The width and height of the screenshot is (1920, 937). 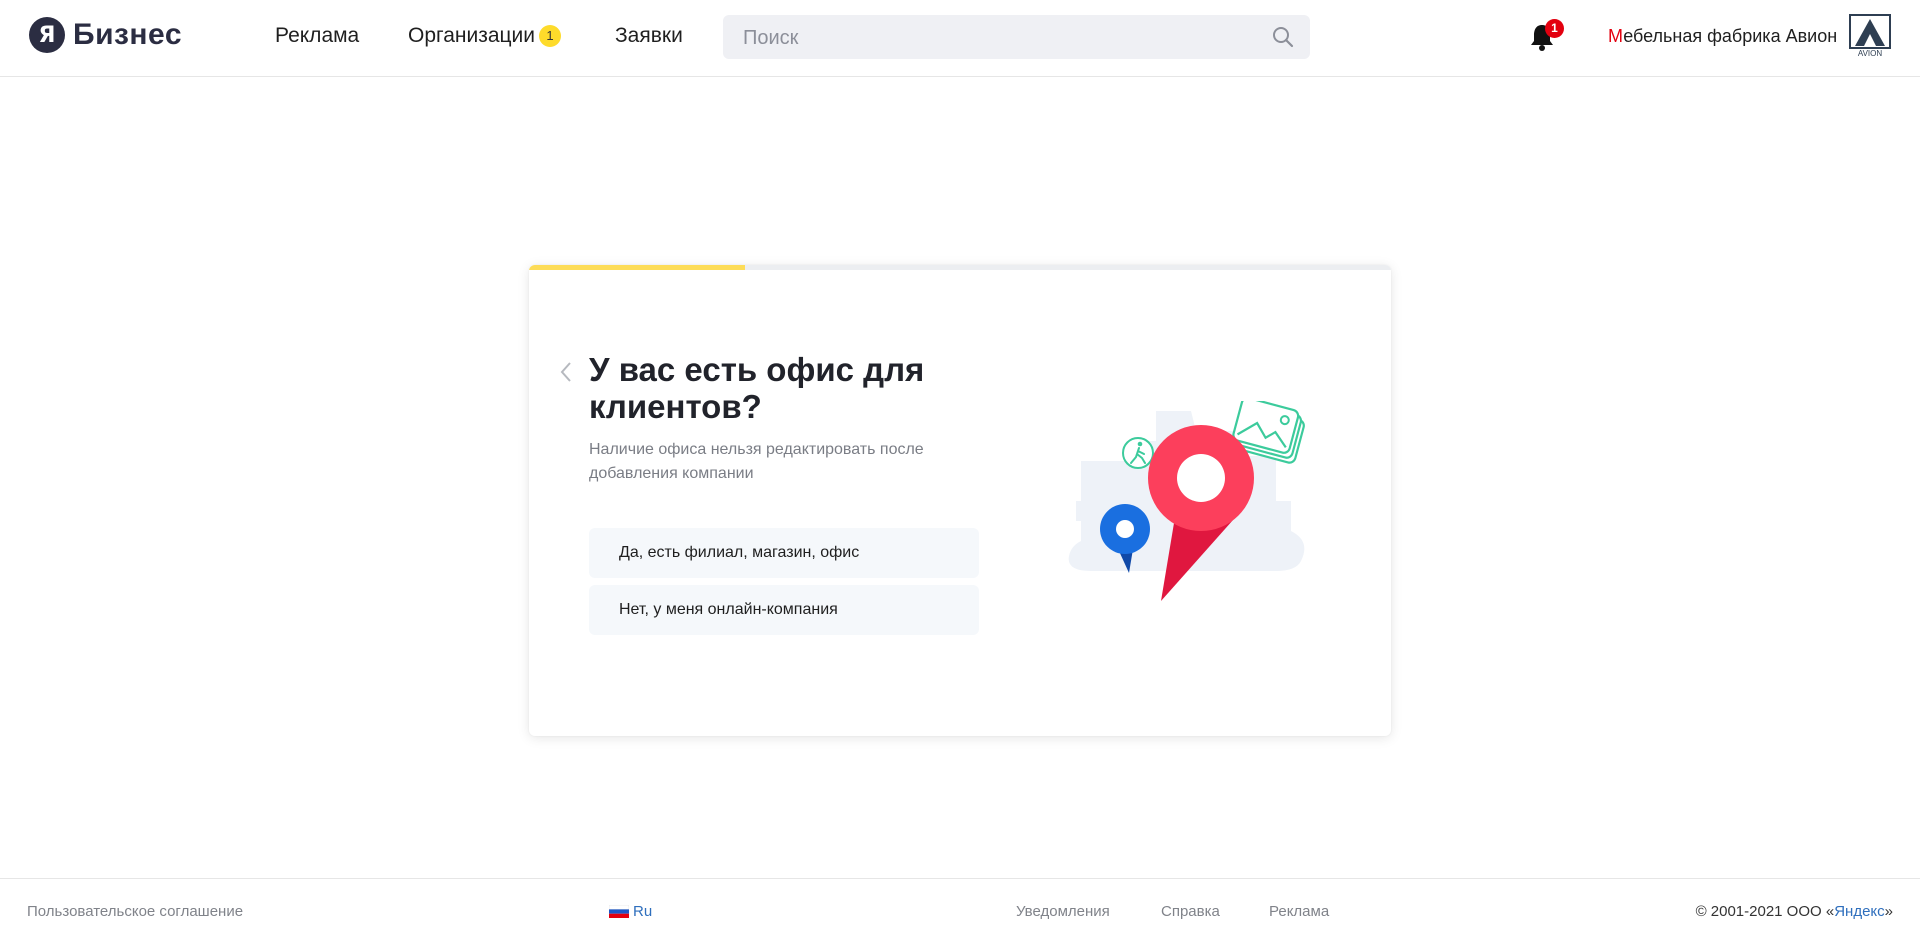 I want to click on search-input, so click(x=1003, y=38).